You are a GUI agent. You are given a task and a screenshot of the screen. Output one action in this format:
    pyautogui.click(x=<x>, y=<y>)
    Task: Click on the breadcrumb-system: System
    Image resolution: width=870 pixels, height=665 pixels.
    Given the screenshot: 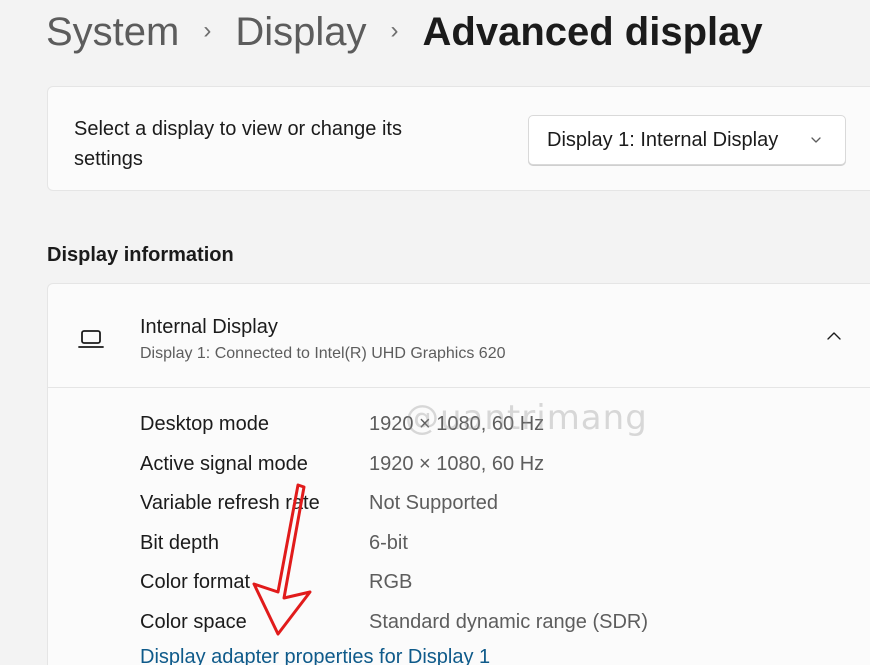 What is the action you would take?
    pyautogui.click(x=112, y=32)
    